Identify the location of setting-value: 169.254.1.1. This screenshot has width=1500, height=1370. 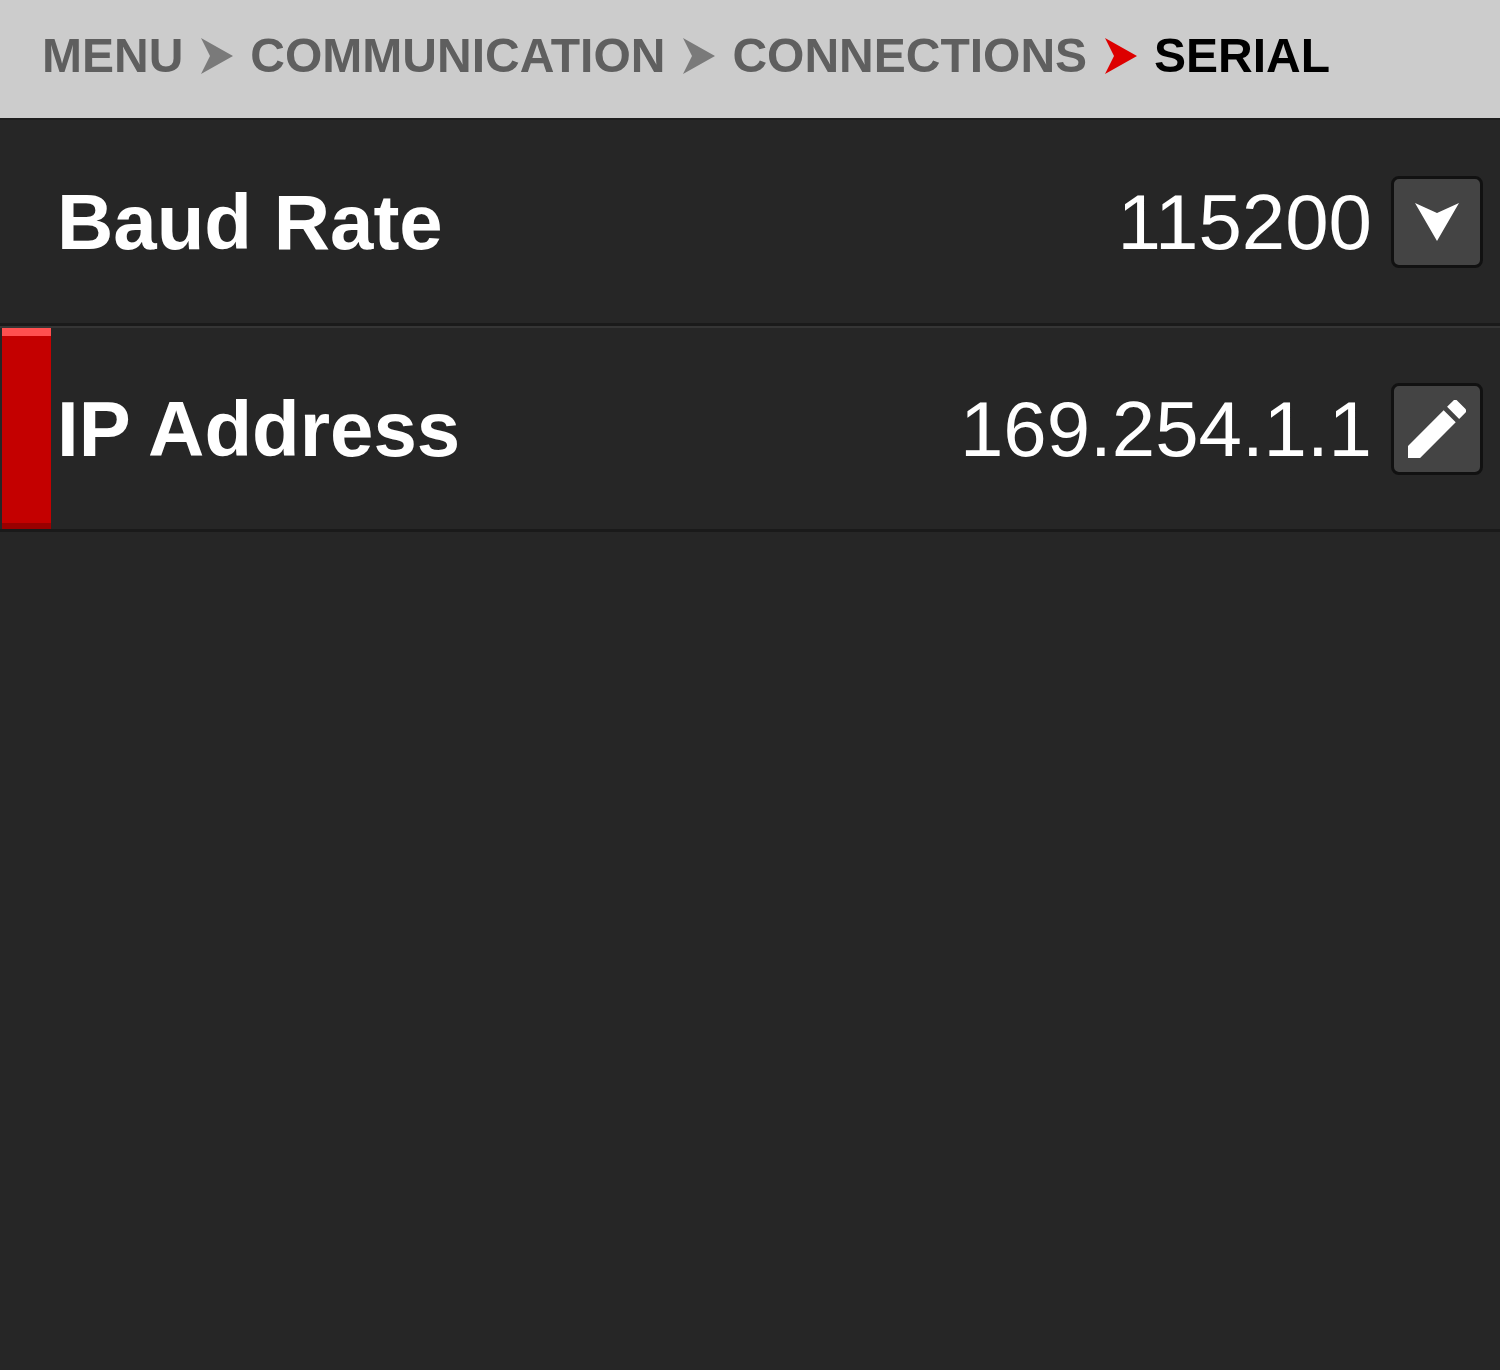
(1165, 428).